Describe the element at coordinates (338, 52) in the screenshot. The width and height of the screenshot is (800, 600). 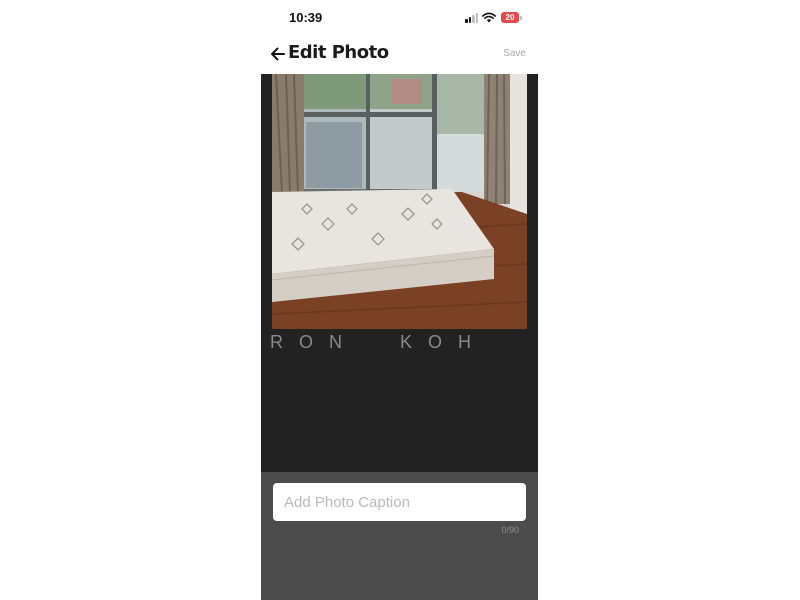
I see `page-title: Edit Photo` at that location.